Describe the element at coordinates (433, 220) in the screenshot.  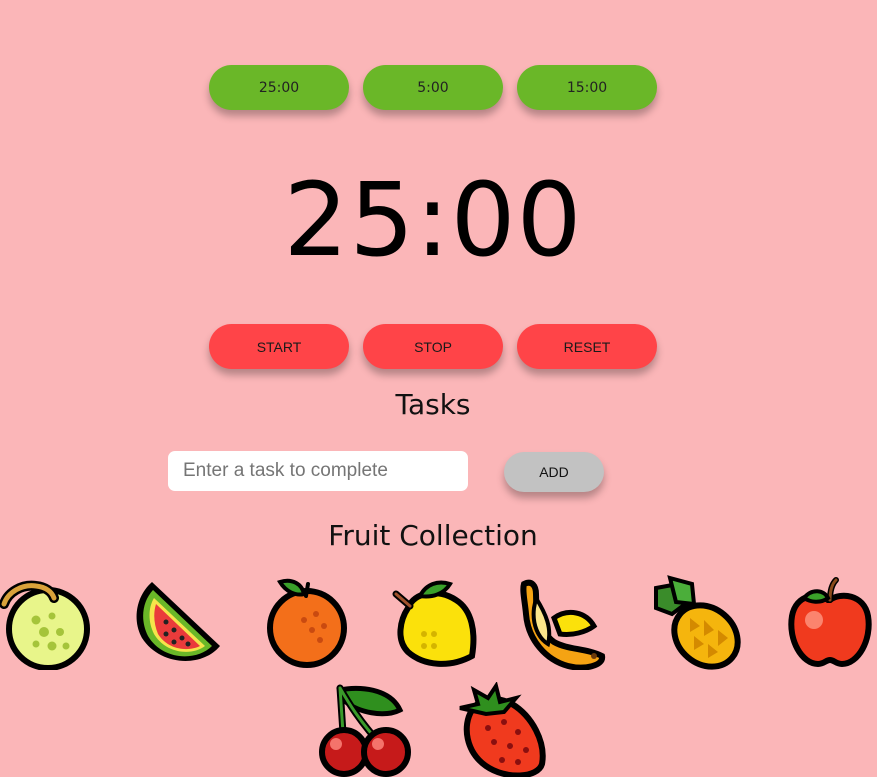
I see `timer-display: 25:00` at that location.